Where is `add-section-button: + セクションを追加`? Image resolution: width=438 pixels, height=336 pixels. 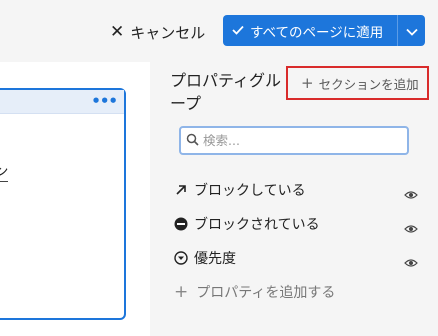 add-section-button: + セクションを追加 is located at coordinates (357, 83).